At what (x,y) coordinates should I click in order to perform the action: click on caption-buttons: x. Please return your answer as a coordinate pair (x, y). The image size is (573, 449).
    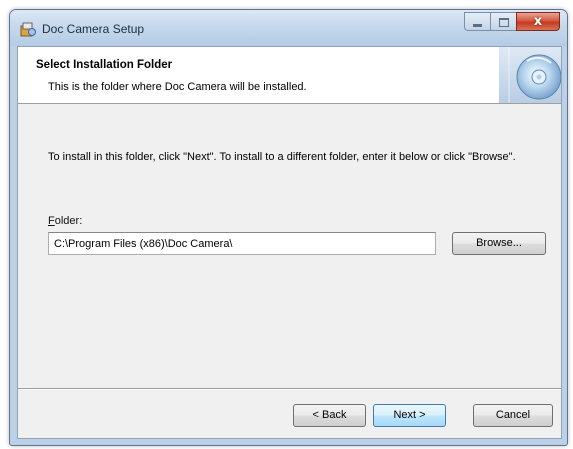
    Looking at the image, I should click on (512, 21).